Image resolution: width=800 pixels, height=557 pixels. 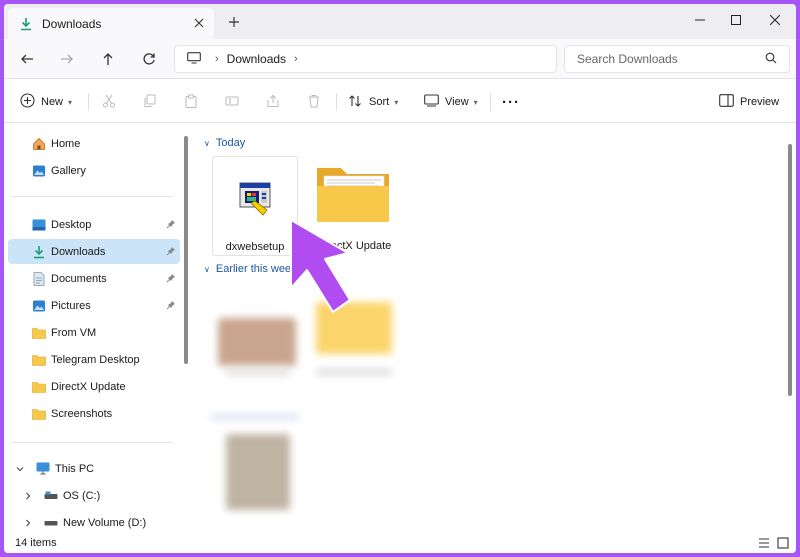 What do you see at coordinates (94, 143) in the screenshot?
I see `sidebar-item-home: Home` at bounding box center [94, 143].